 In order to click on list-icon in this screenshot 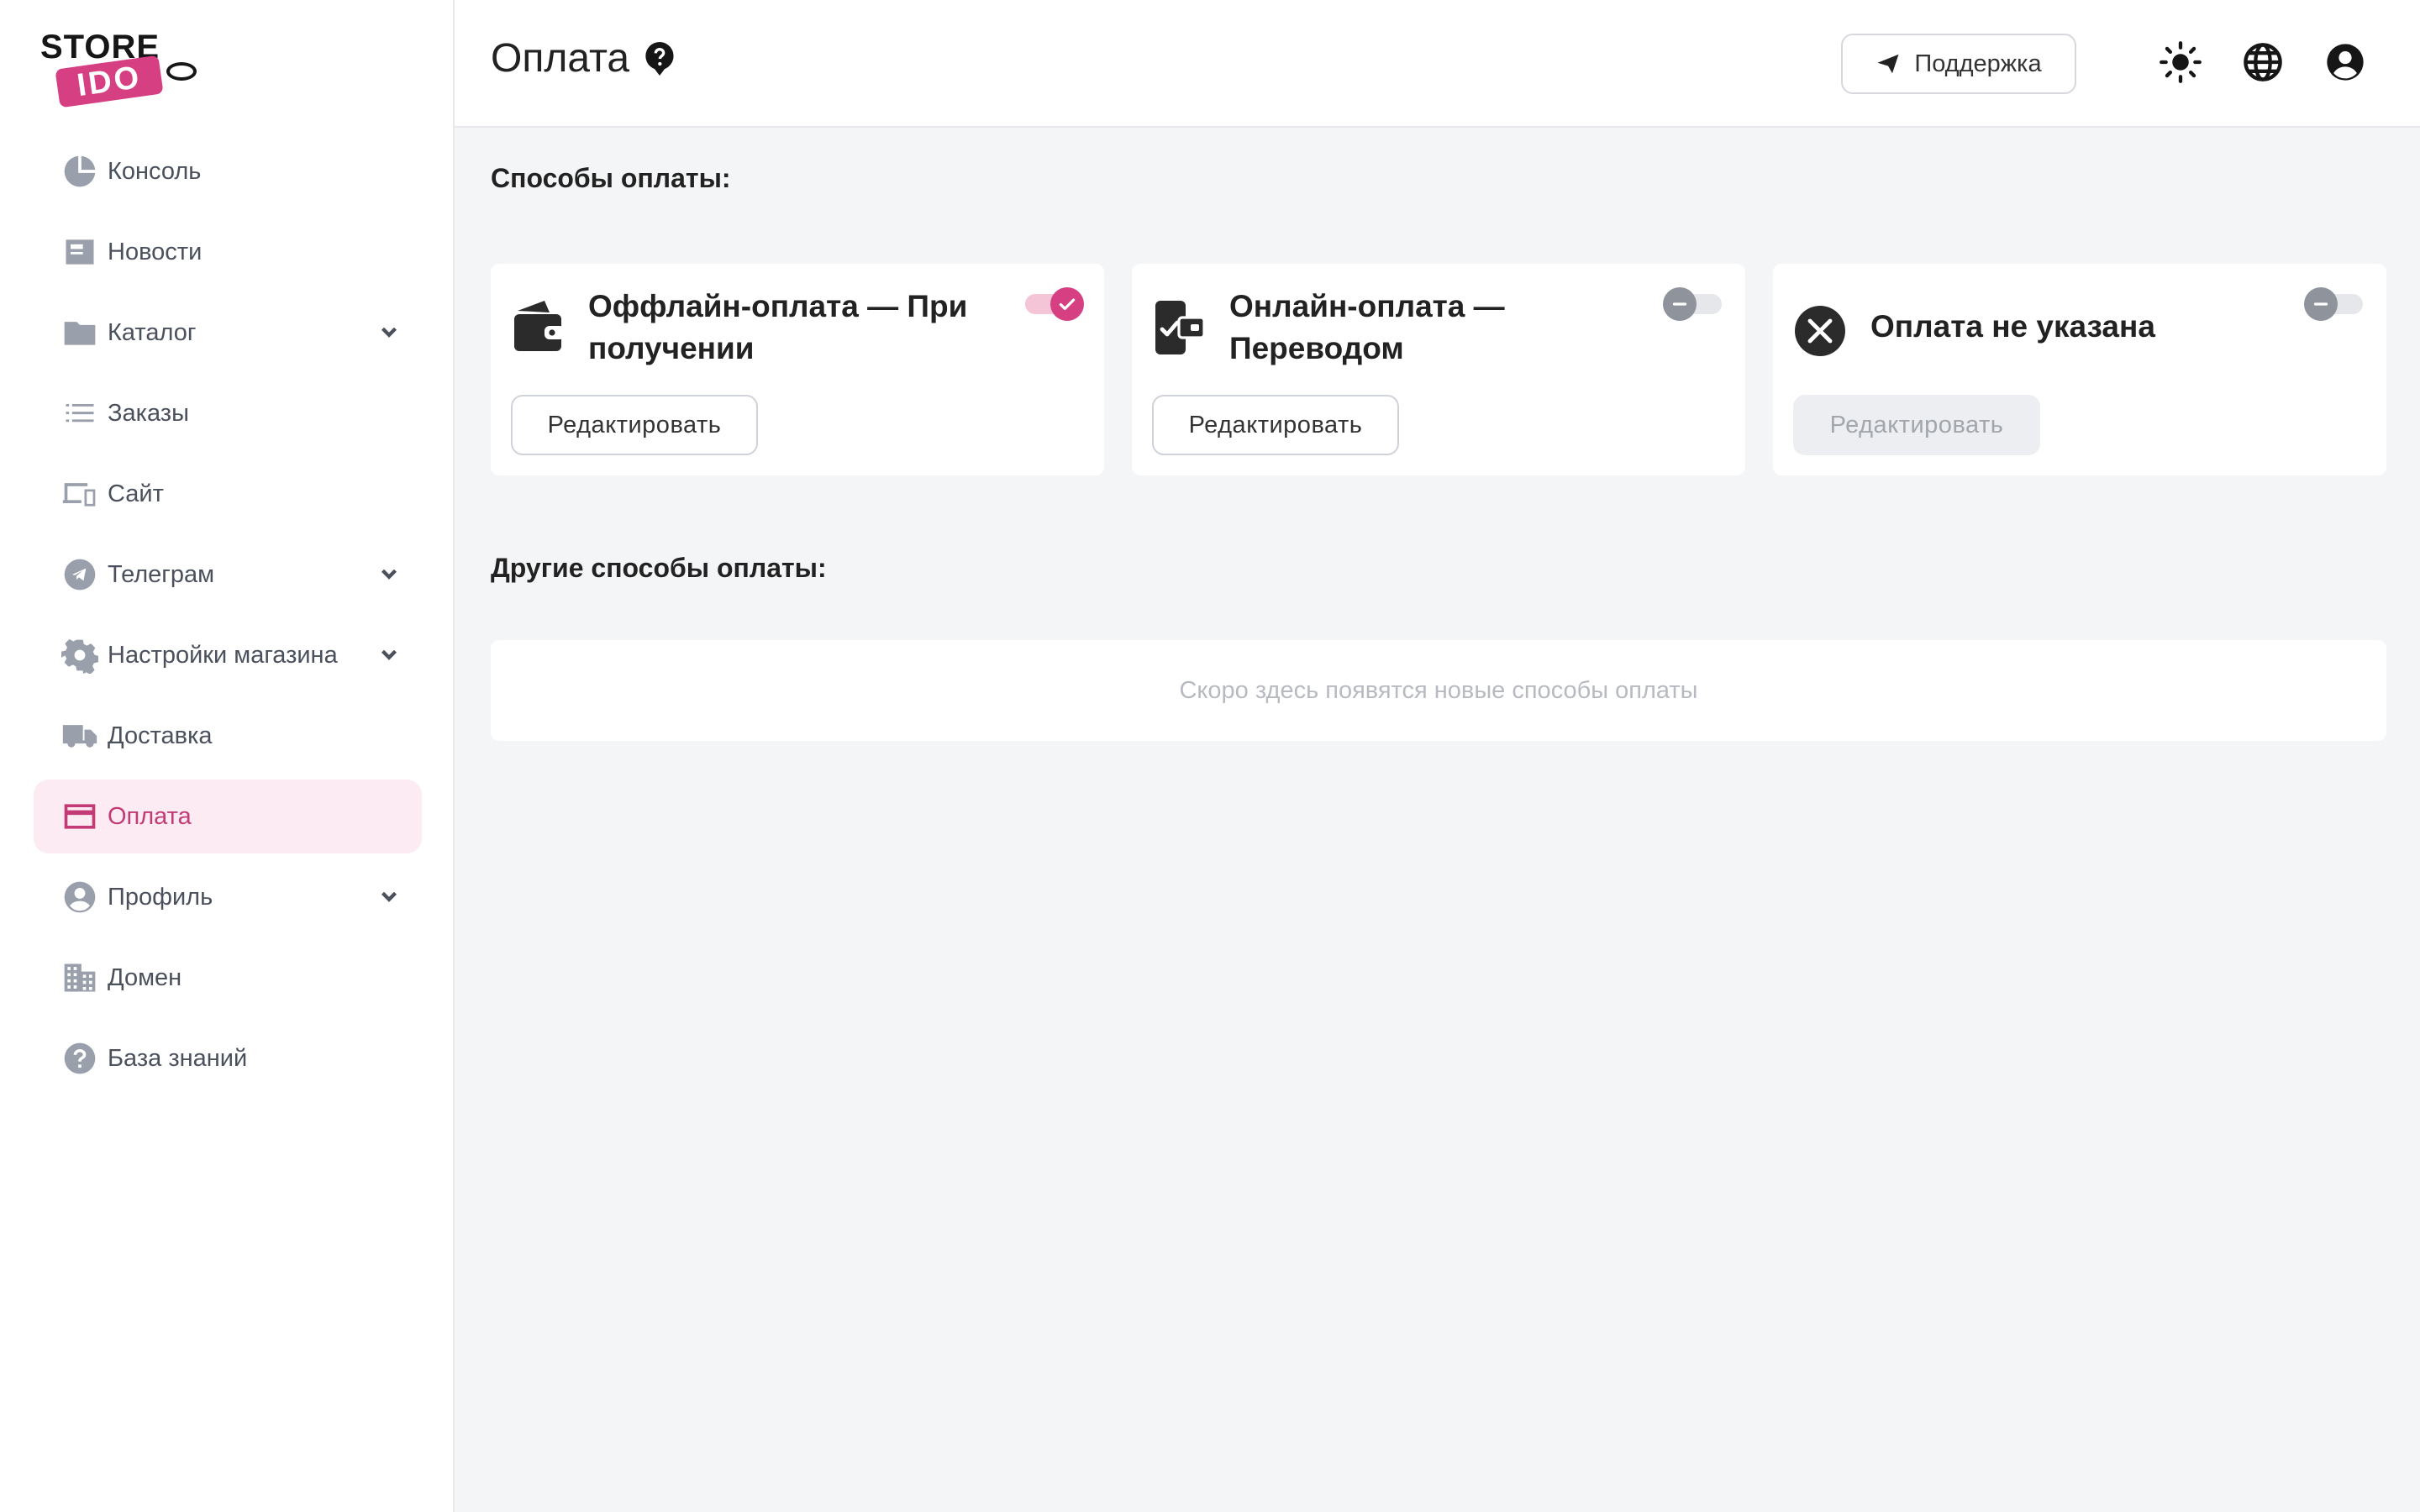, I will do `click(79, 413)`.